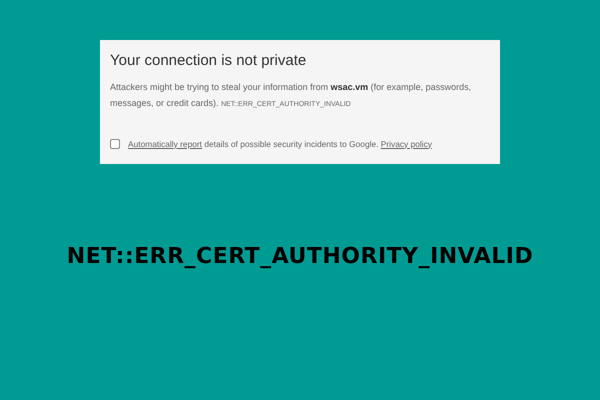  What do you see at coordinates (406, 143) in the screenshot?
I see `privacy-policy-link: Privacy policy` at bounding box center [406, 143].